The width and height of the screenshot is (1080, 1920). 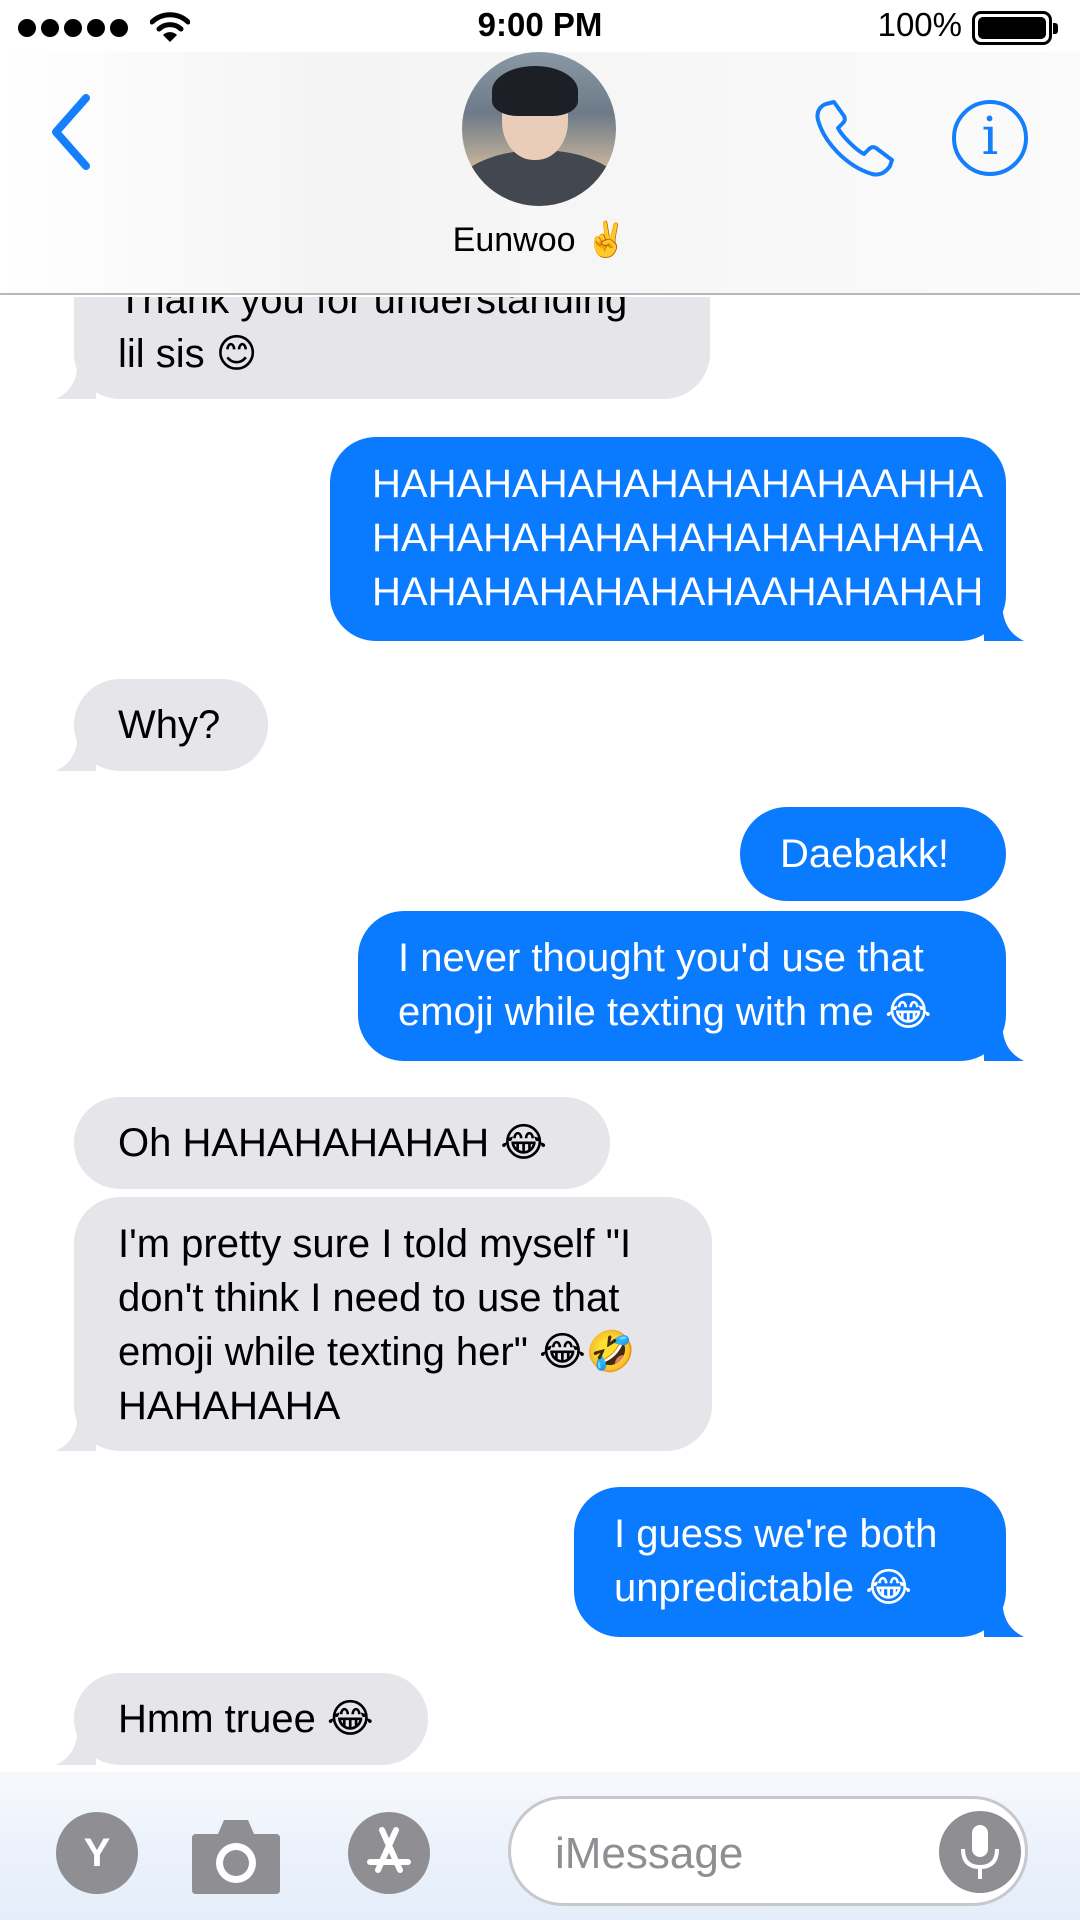 I want to click on app-store-glyph-icon, so click(x=389, y=1850).